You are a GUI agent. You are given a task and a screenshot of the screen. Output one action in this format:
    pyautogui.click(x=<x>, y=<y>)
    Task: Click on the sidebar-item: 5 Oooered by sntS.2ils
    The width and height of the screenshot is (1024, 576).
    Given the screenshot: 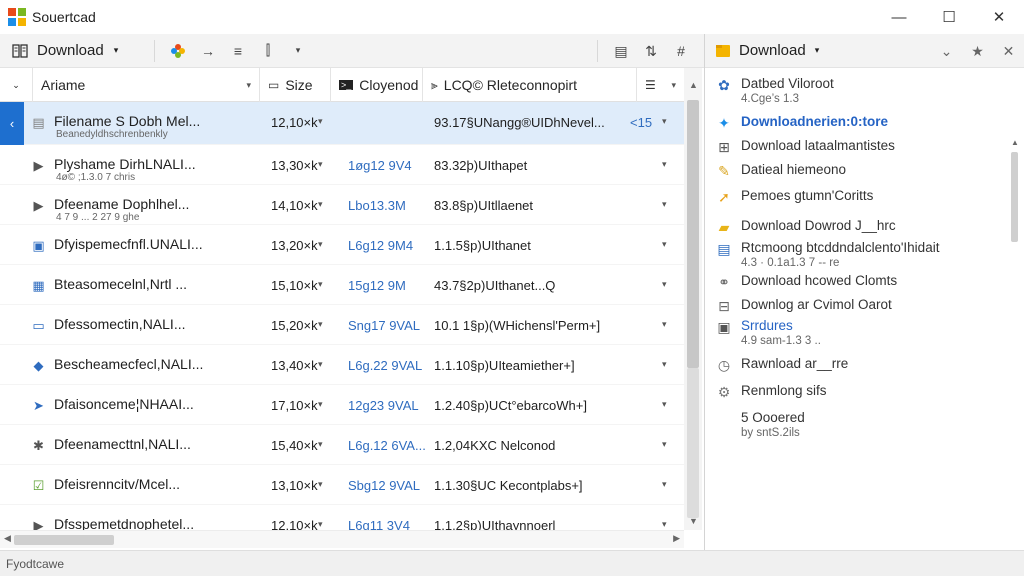 What is the action you would take?
    pyautogui.click(x=864, y=430)
    